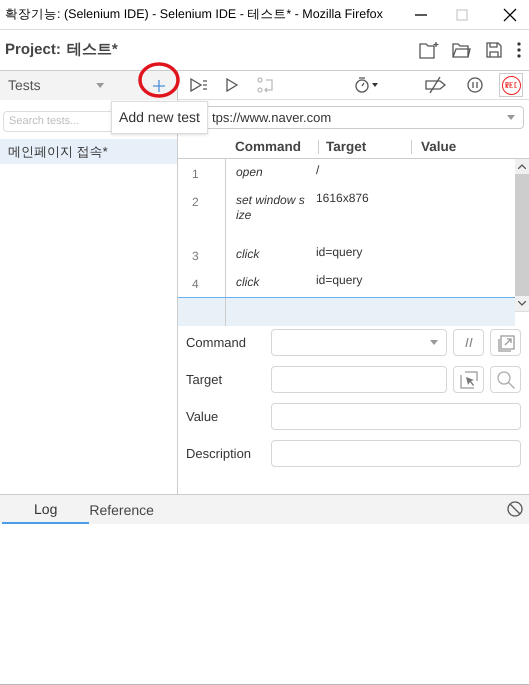  I want to click on project-label: Project:, so click(33, 50).